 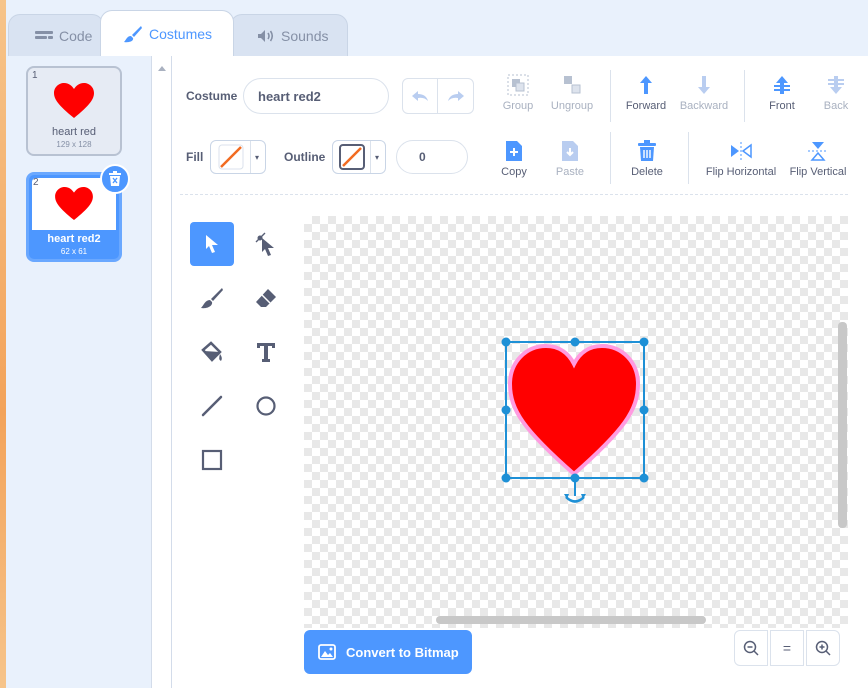 What do you see at coordinates (376, 157) in the screenshot?
I see `chevron-down-icon: ▾` at bounding box center [376, 157].